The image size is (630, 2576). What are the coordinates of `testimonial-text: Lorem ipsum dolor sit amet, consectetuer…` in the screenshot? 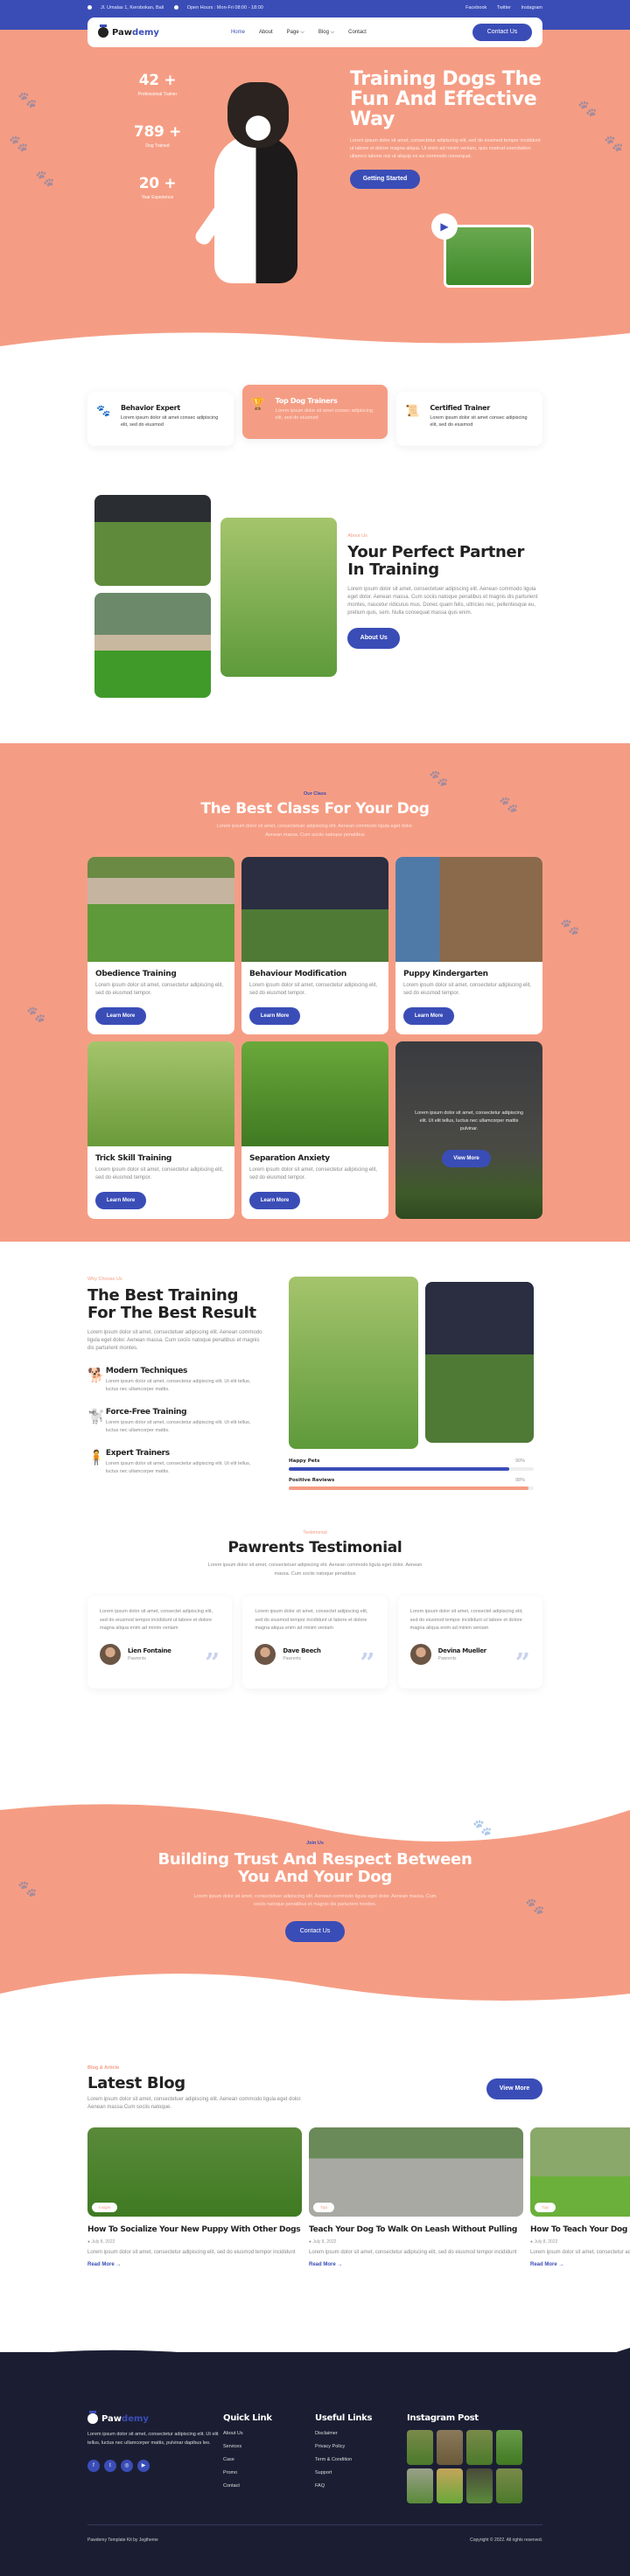 It's located at (315, 1570).